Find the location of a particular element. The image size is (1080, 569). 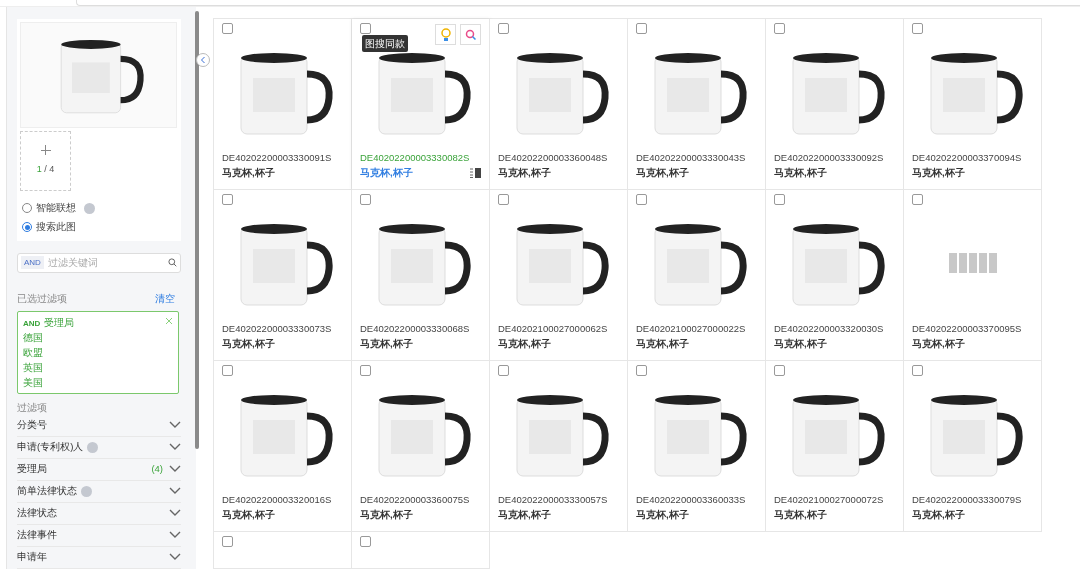

operator-label: AND is located at coordinates (32, 262).